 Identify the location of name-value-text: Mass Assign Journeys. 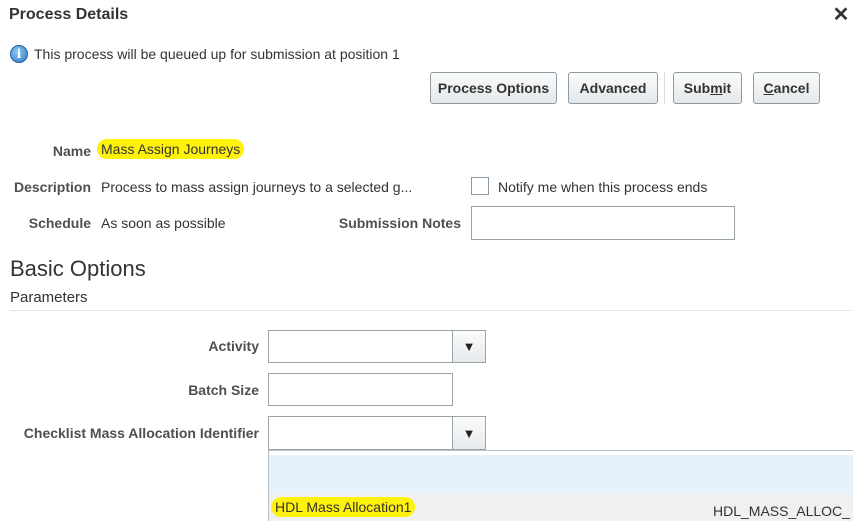
(171, 149).